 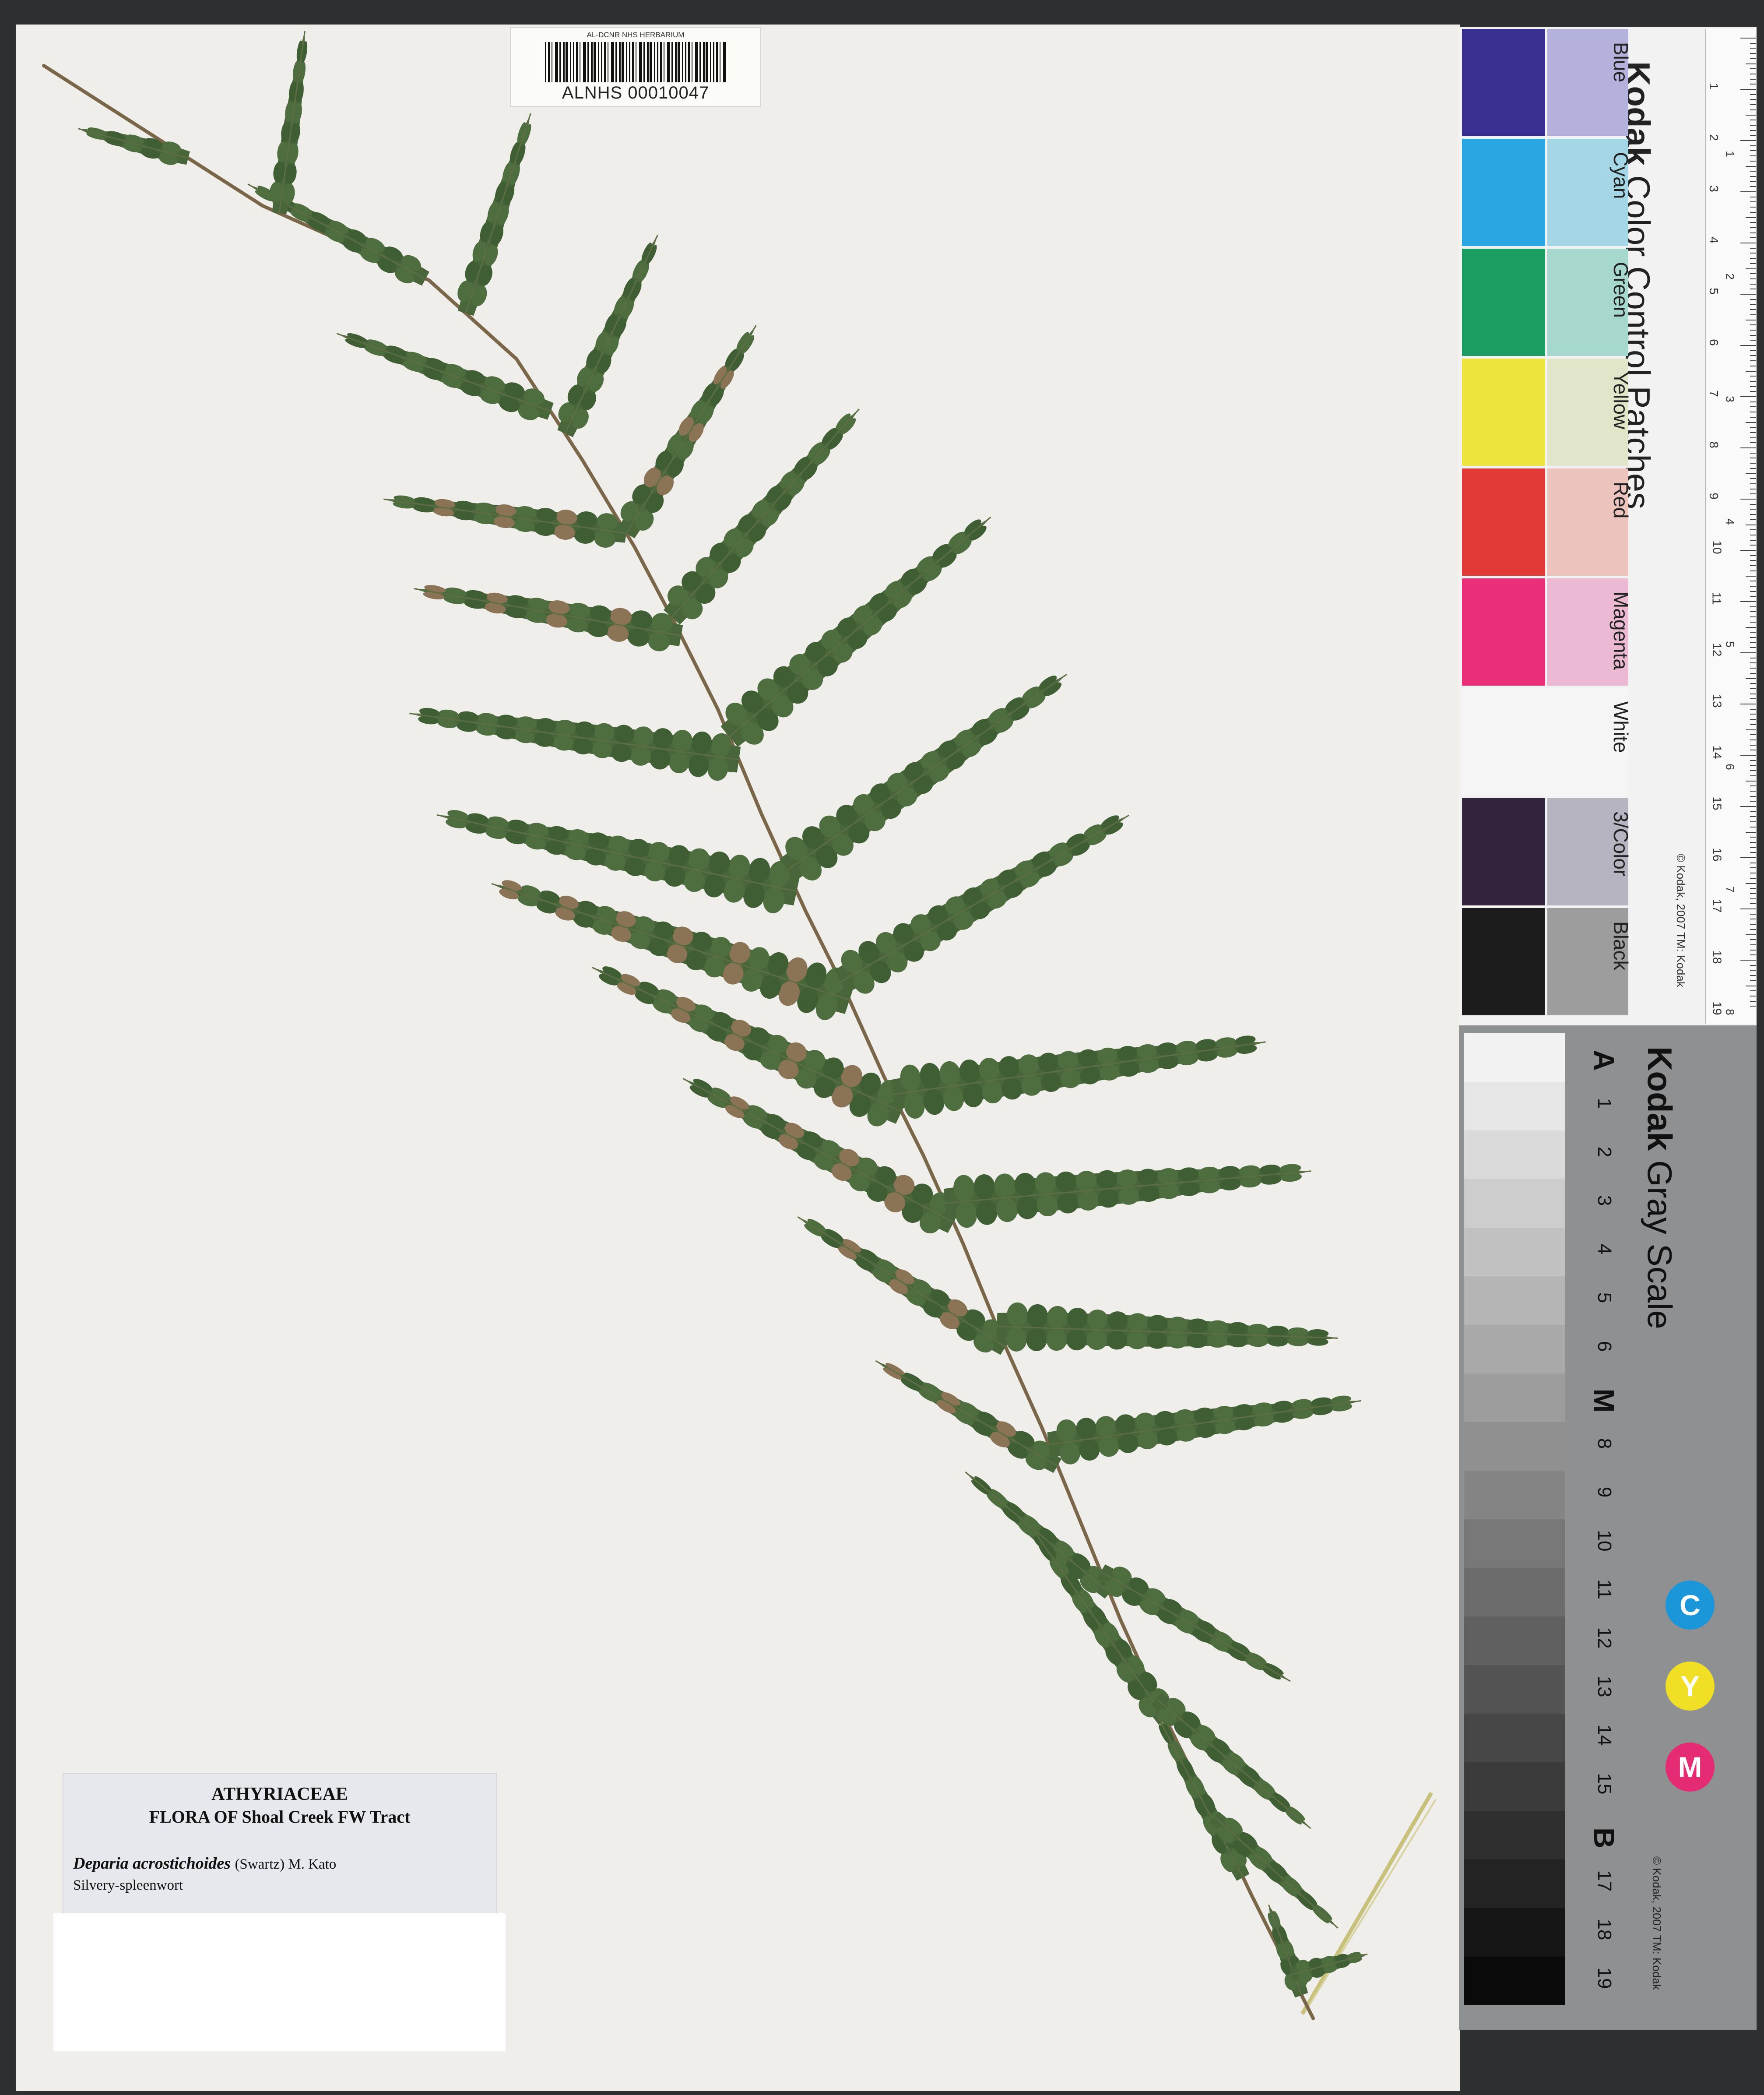 What do you see at coordinates (1604, 1541) in the screenshot?
I see `gray-step-label: 10` at bounding box center [1604, 1541].